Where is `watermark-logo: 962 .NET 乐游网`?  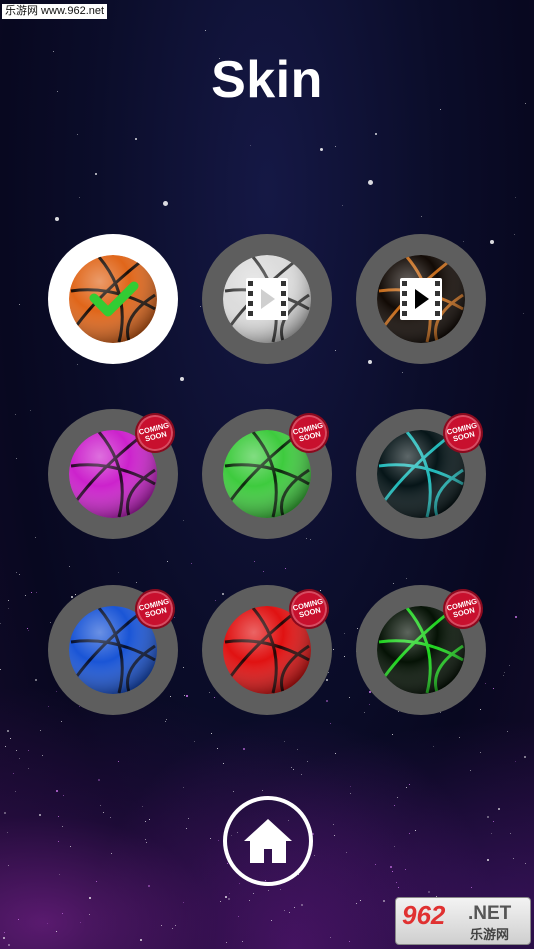
watermark-logo: 962 .NET 乐游网 is located at coordinates (463, 921).